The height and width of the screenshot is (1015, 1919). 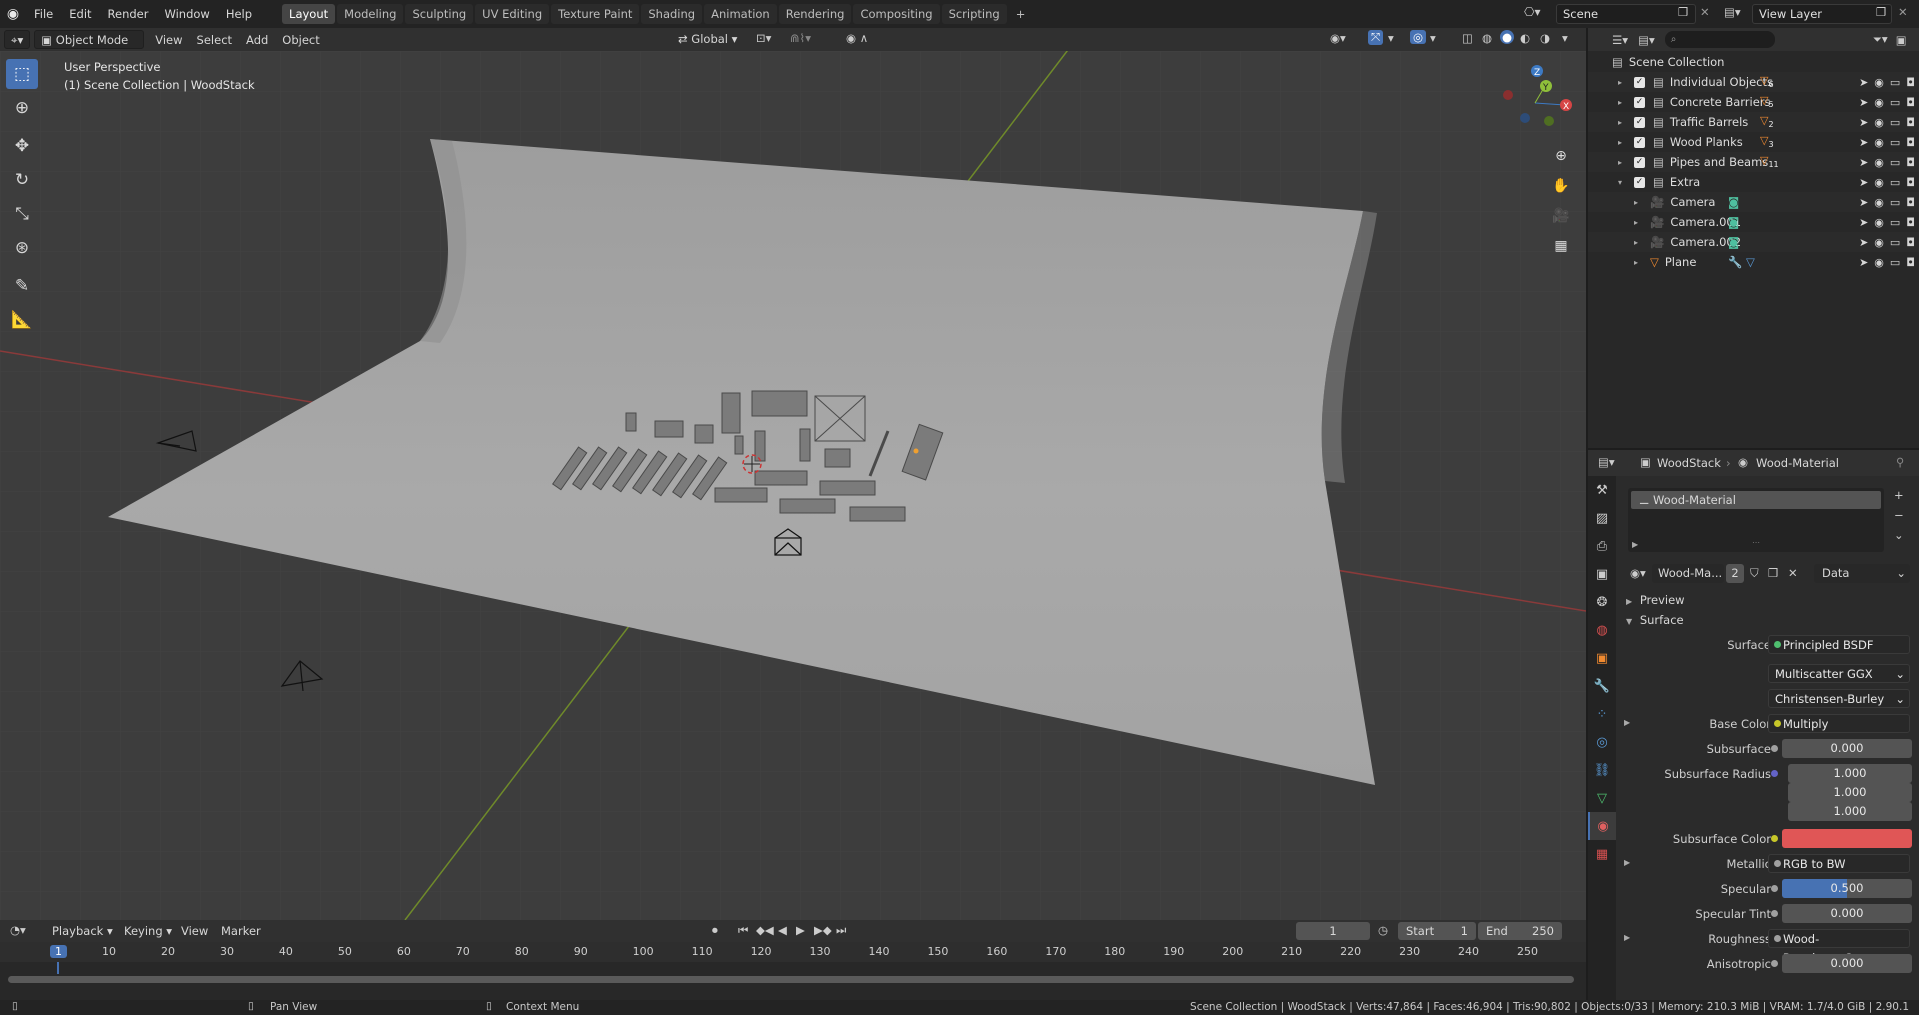 What do you see at coordinates (1532, 12) in the screenshot?
I see `scene-icon: ⎔▾` at bounding box center [1532, 12].